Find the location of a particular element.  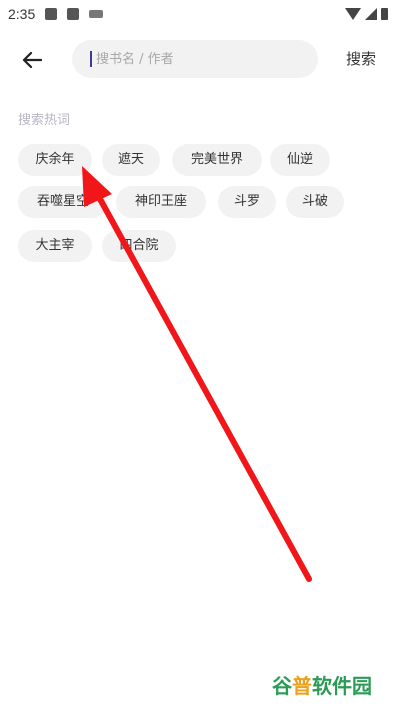

text-notification-icon is located at coordinates (73, 14).